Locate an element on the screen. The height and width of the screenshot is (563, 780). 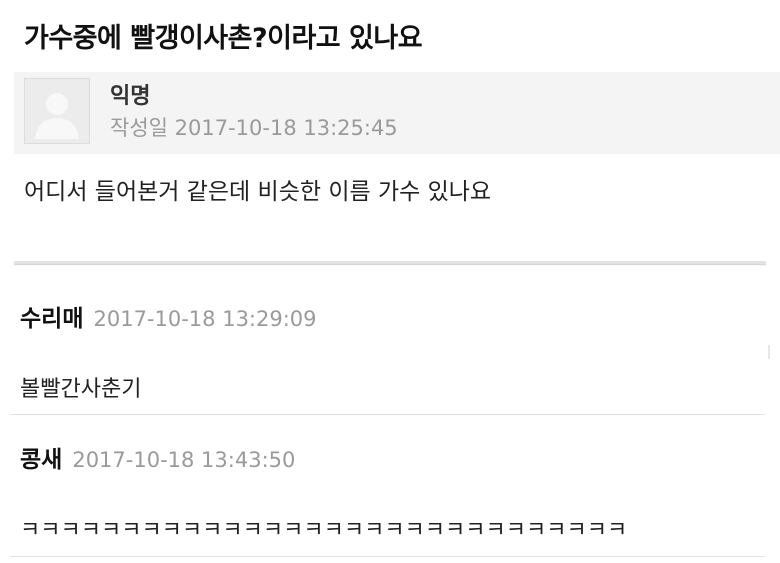
post-title: 가수중에 빨갱이사촌?이라고 있나요 is located at coordinates (223, 38).